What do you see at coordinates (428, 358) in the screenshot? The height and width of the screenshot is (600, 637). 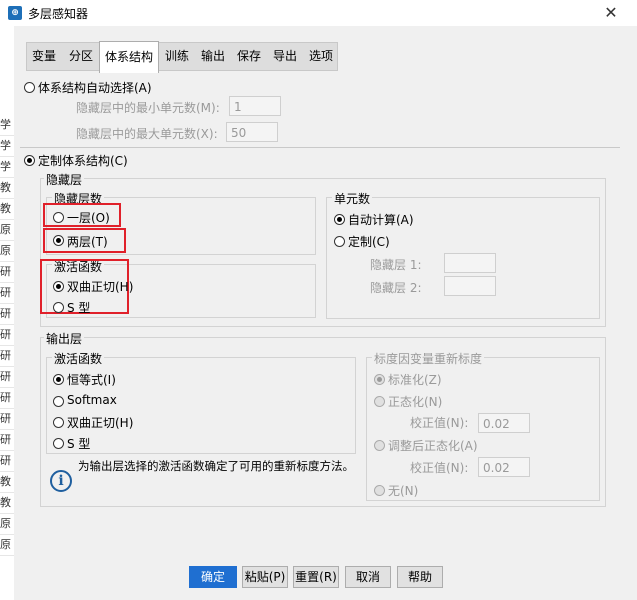 I see `rescale-heading: 标度因变量重新标度` at bounding box center [428, 358].